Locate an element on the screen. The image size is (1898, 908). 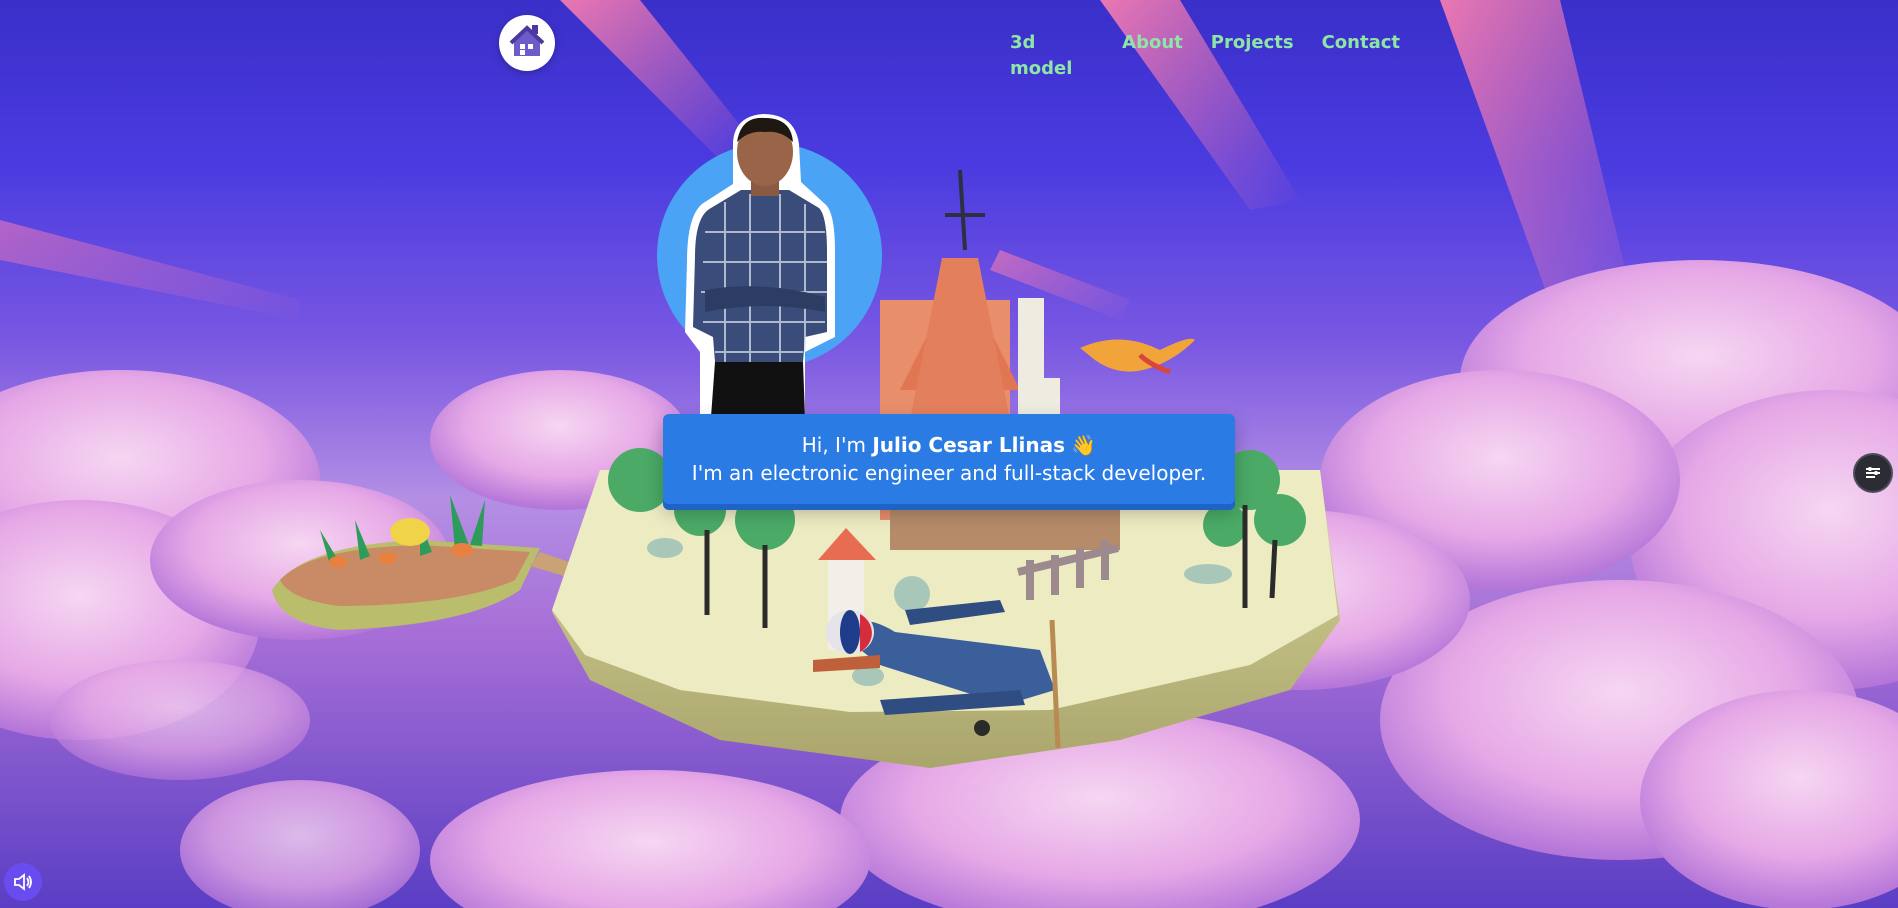
speaker-icon is located at coordinates (23, 882).